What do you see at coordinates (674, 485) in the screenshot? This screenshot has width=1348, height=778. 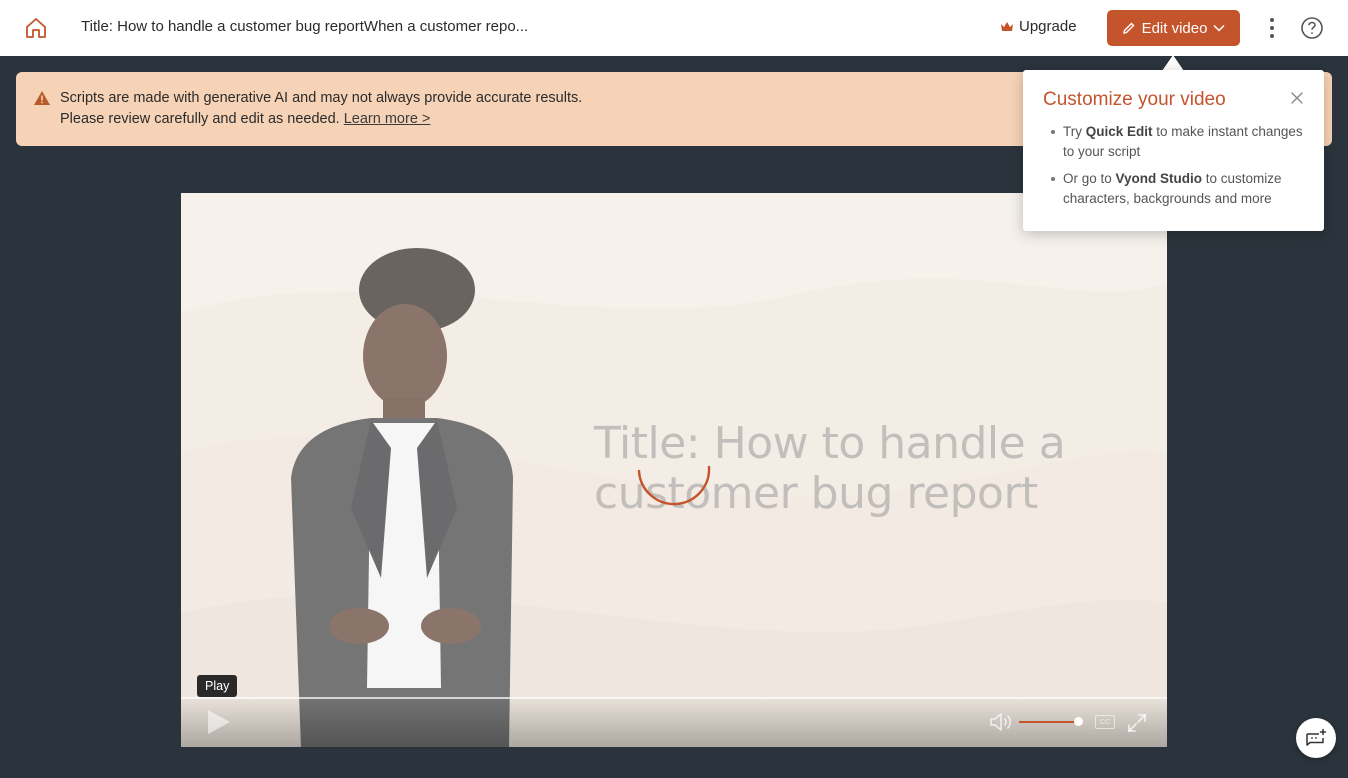 I see `loading-spinner-icon` at bounding box center [674, 485].